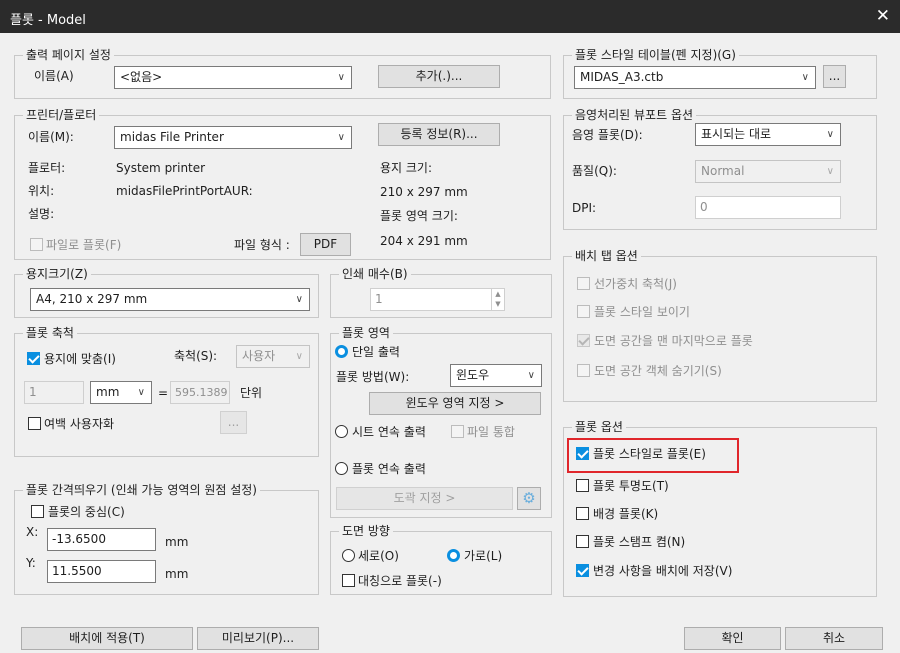 Image resolution: width=900 pixels, height=653 pixels. What do you see at coordinates (262, 245) in the screenshot?
I see `file-format-label: 파일 형식 :` at bounding box center [262, 245].